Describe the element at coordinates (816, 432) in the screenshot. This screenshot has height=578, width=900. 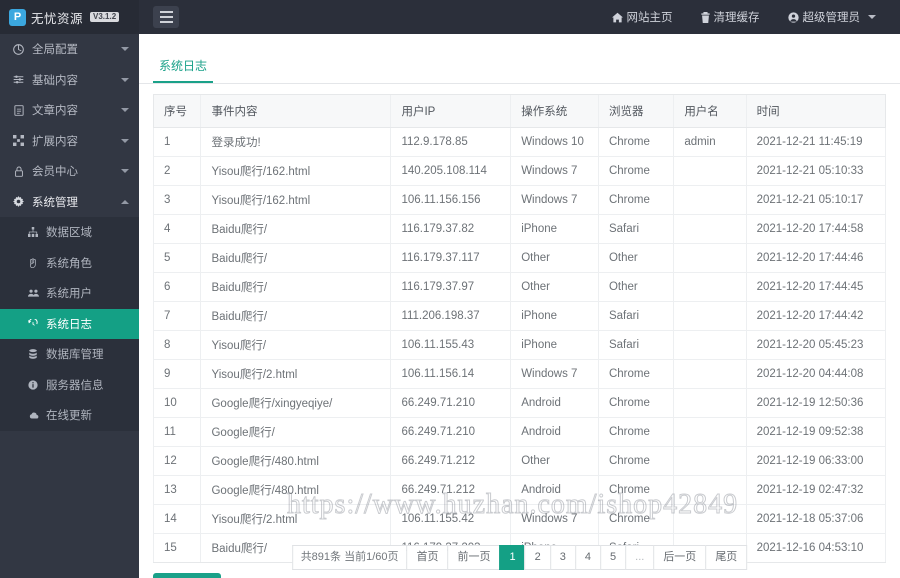
I see `cell-time: 2021-12-19 09:52:38` at that location.